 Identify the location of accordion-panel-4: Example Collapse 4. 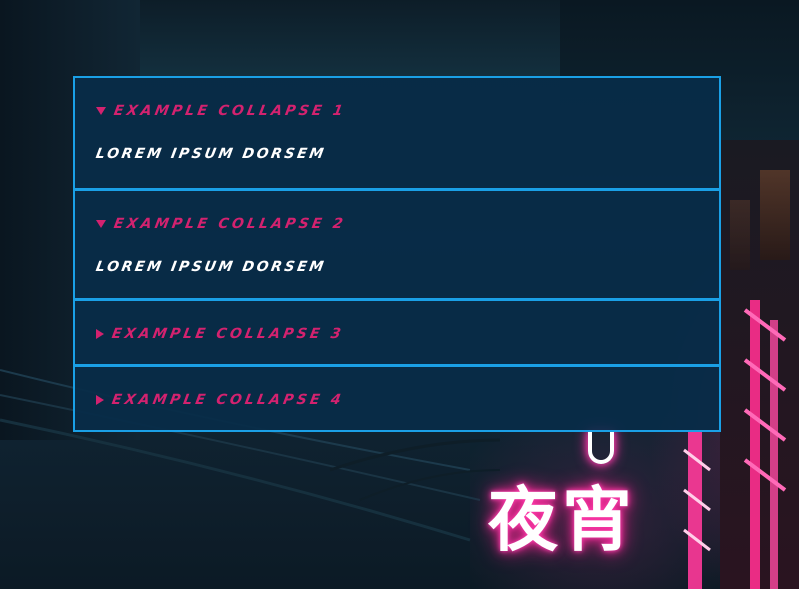
(397, 397).